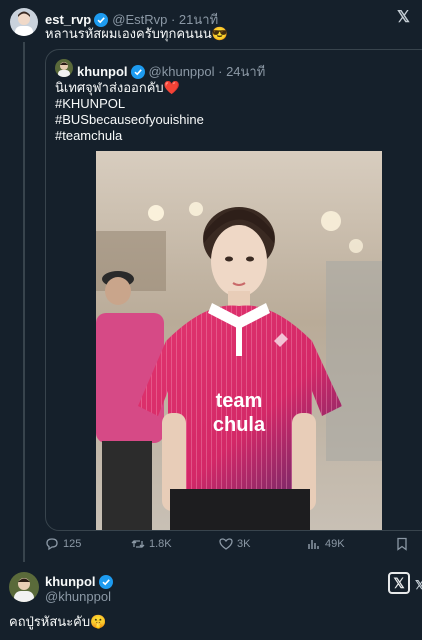 The image size is (422, 640). Describe the element at coordinates (24, 587) in the screenshot. I see `reply-avatar` at that location.